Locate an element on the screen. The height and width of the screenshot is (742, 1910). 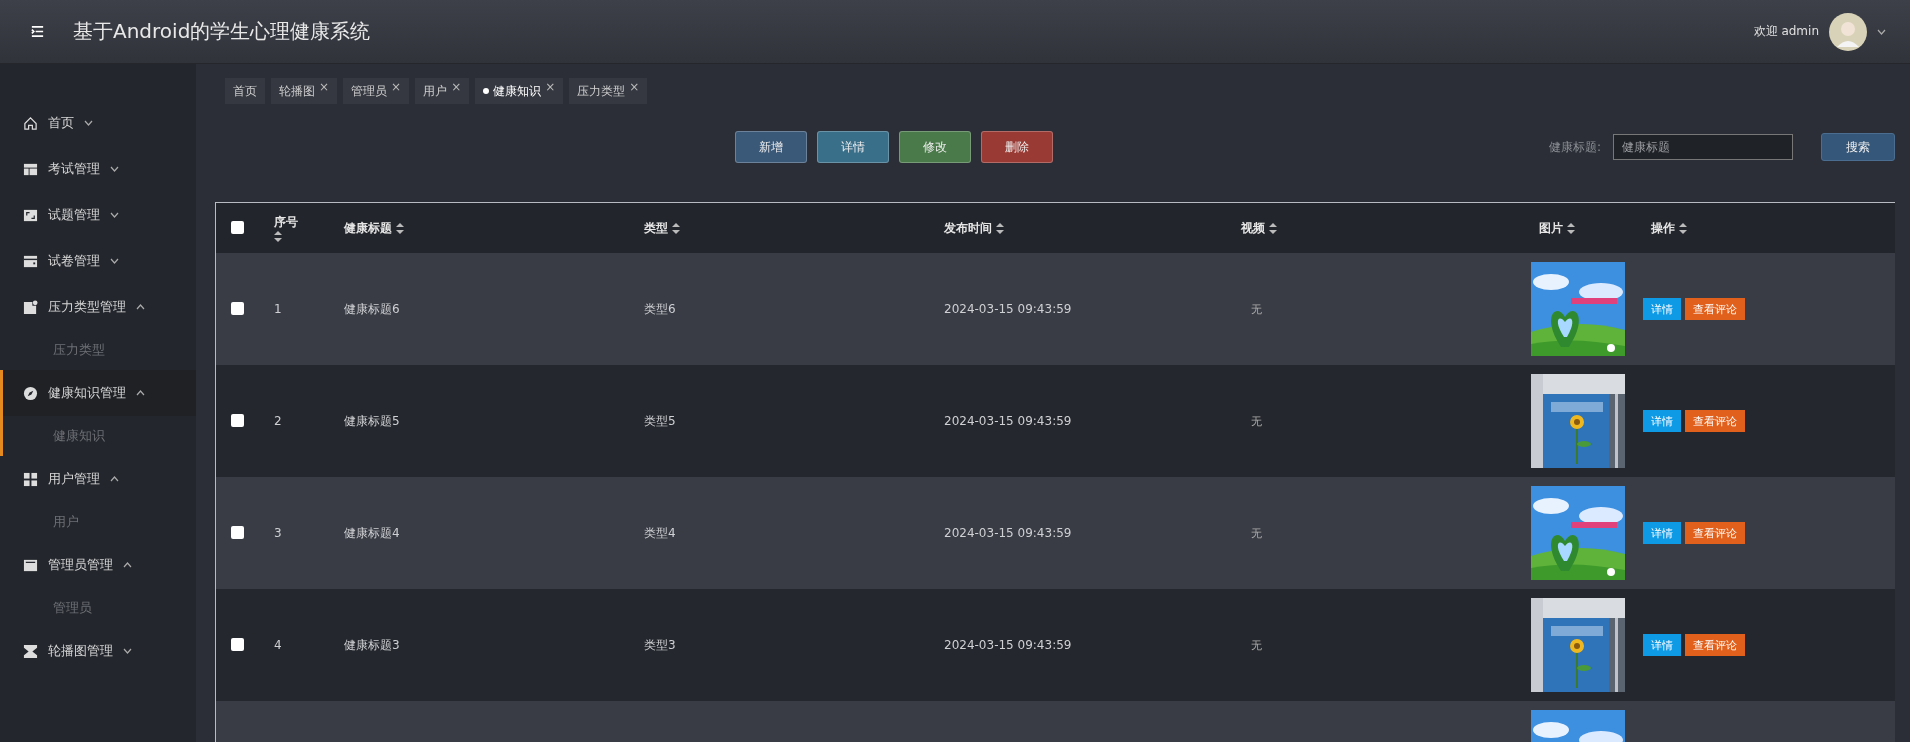
wallet-icon is located at coordinates (30, 261).